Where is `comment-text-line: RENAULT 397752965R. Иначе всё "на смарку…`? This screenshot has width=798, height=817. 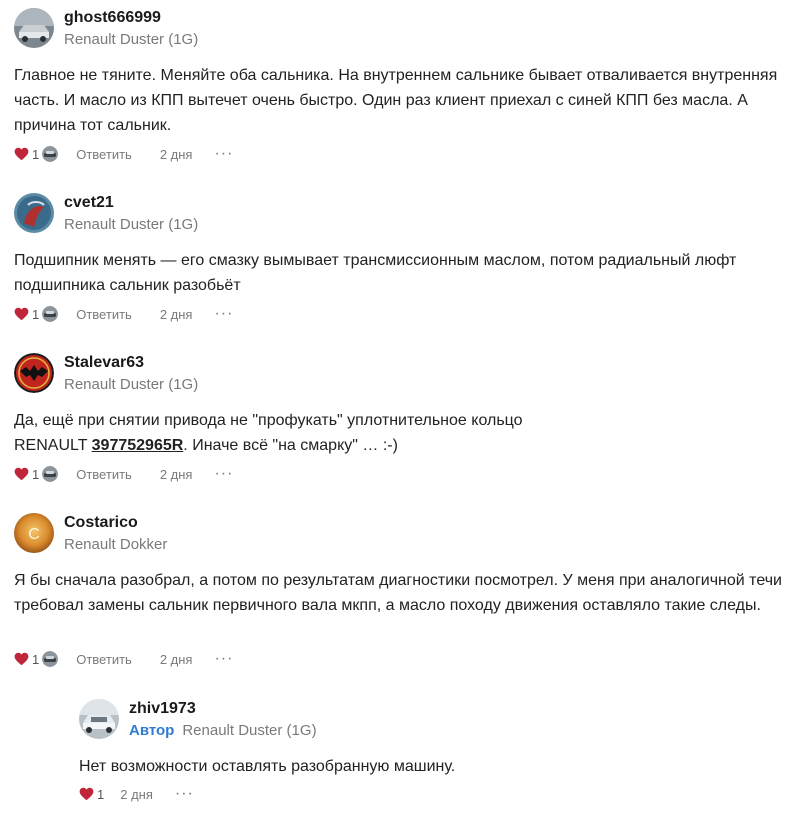
comment-text-line: RENAULT 397752965R. Иначе всё "на смарку… is located at coordinates (404, 445).